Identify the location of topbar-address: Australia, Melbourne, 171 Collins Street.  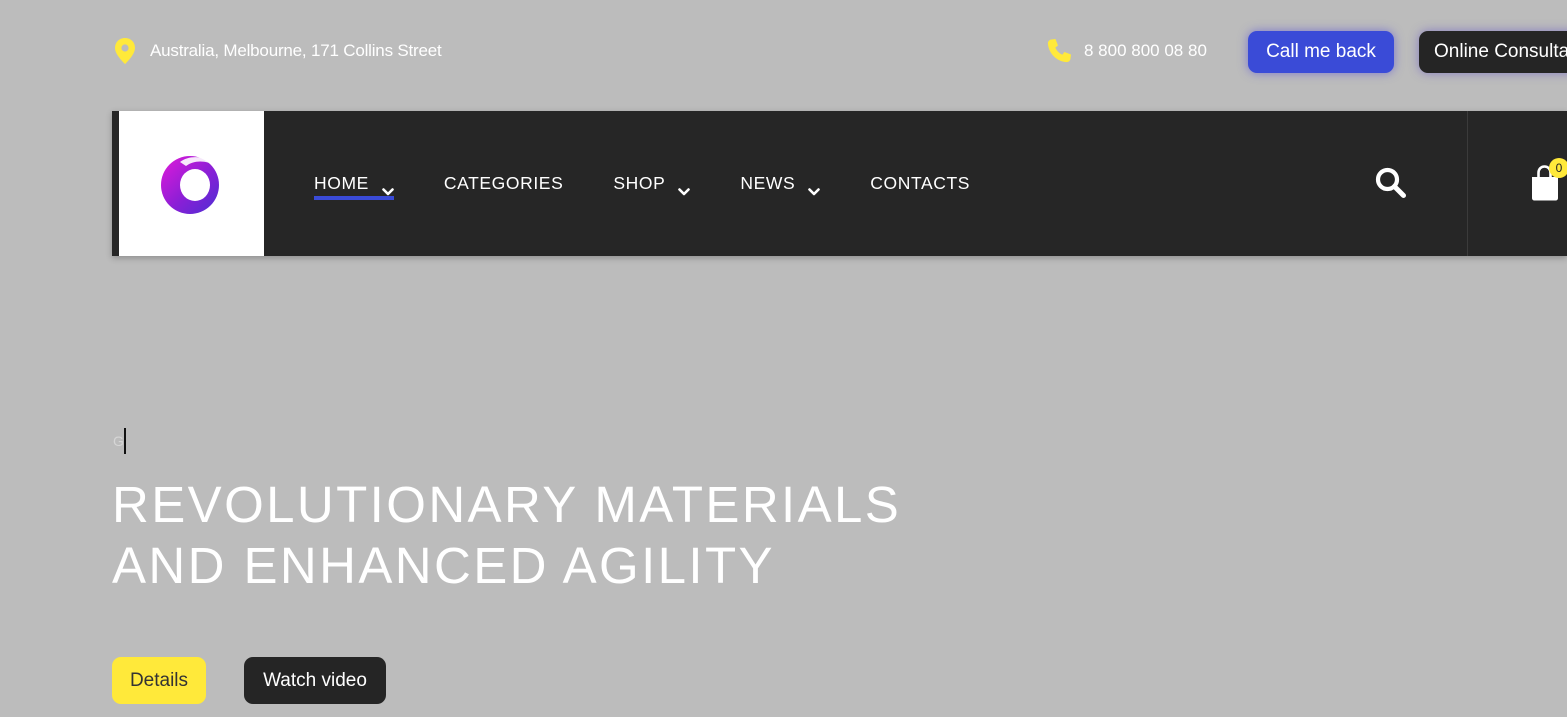
(277, 51).